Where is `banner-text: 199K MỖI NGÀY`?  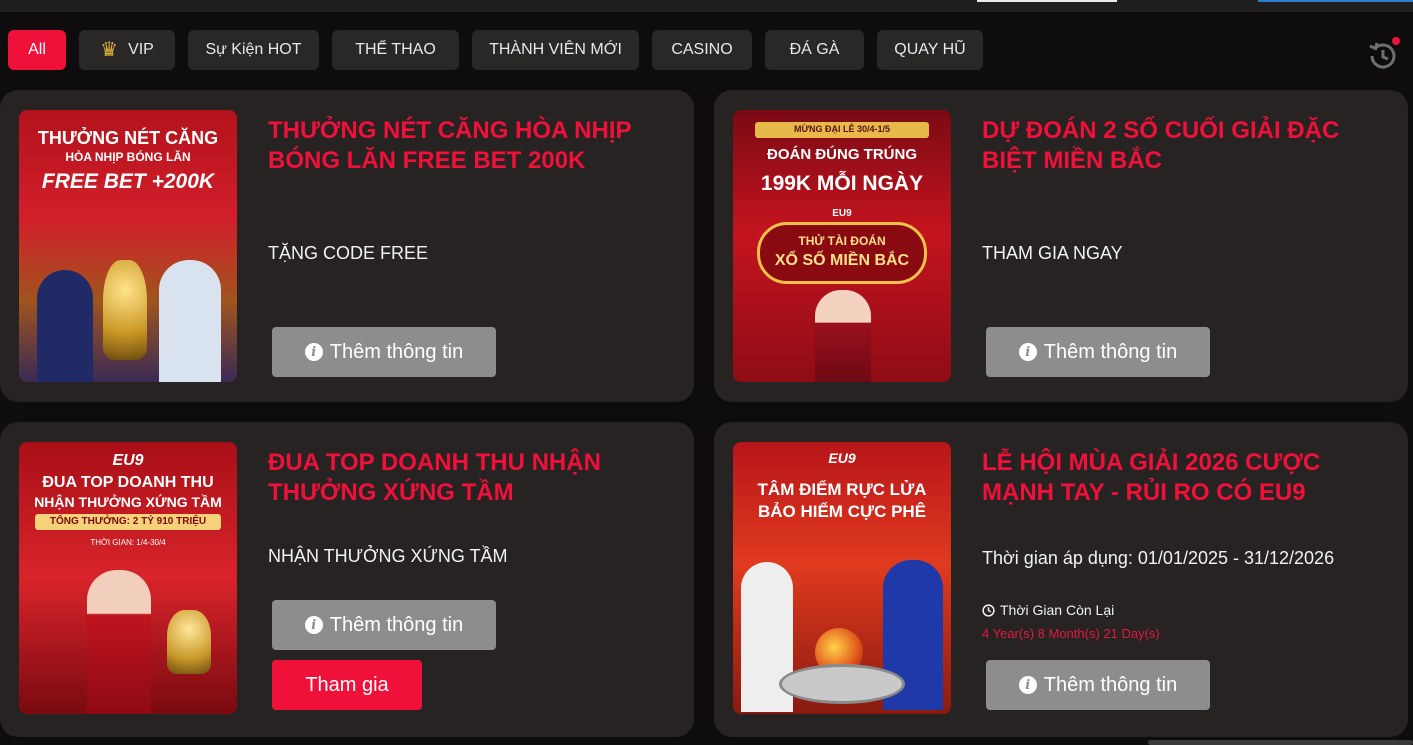
banner-text: 199K MỖI NGÀY is located at coordinates (842, 183).